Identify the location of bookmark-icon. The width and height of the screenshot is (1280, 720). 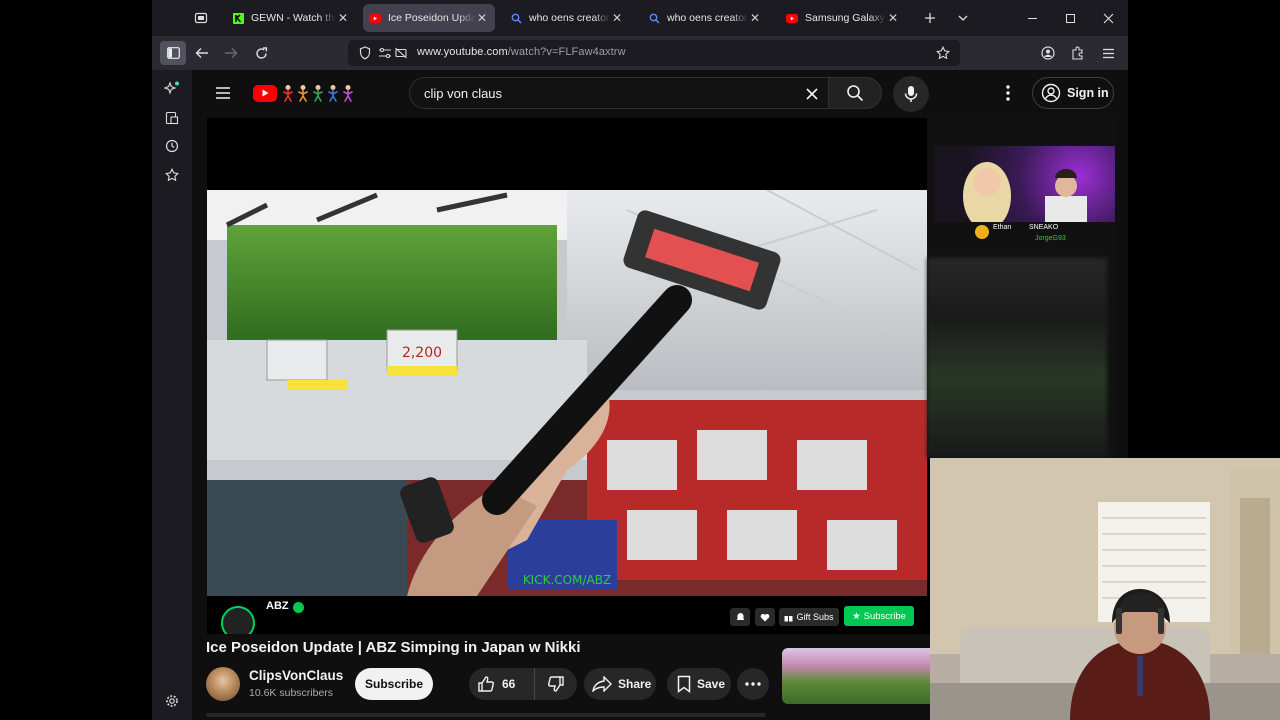
(684, 684).